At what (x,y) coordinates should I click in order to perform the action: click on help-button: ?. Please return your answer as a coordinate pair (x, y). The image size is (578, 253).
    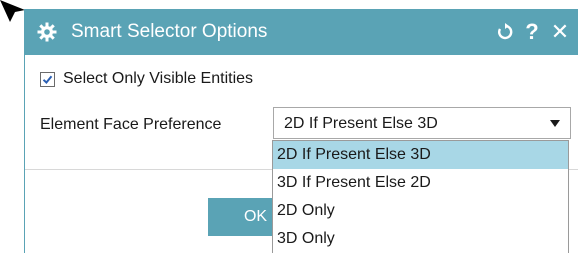
    Looking at the image, I should click on (532, 32).